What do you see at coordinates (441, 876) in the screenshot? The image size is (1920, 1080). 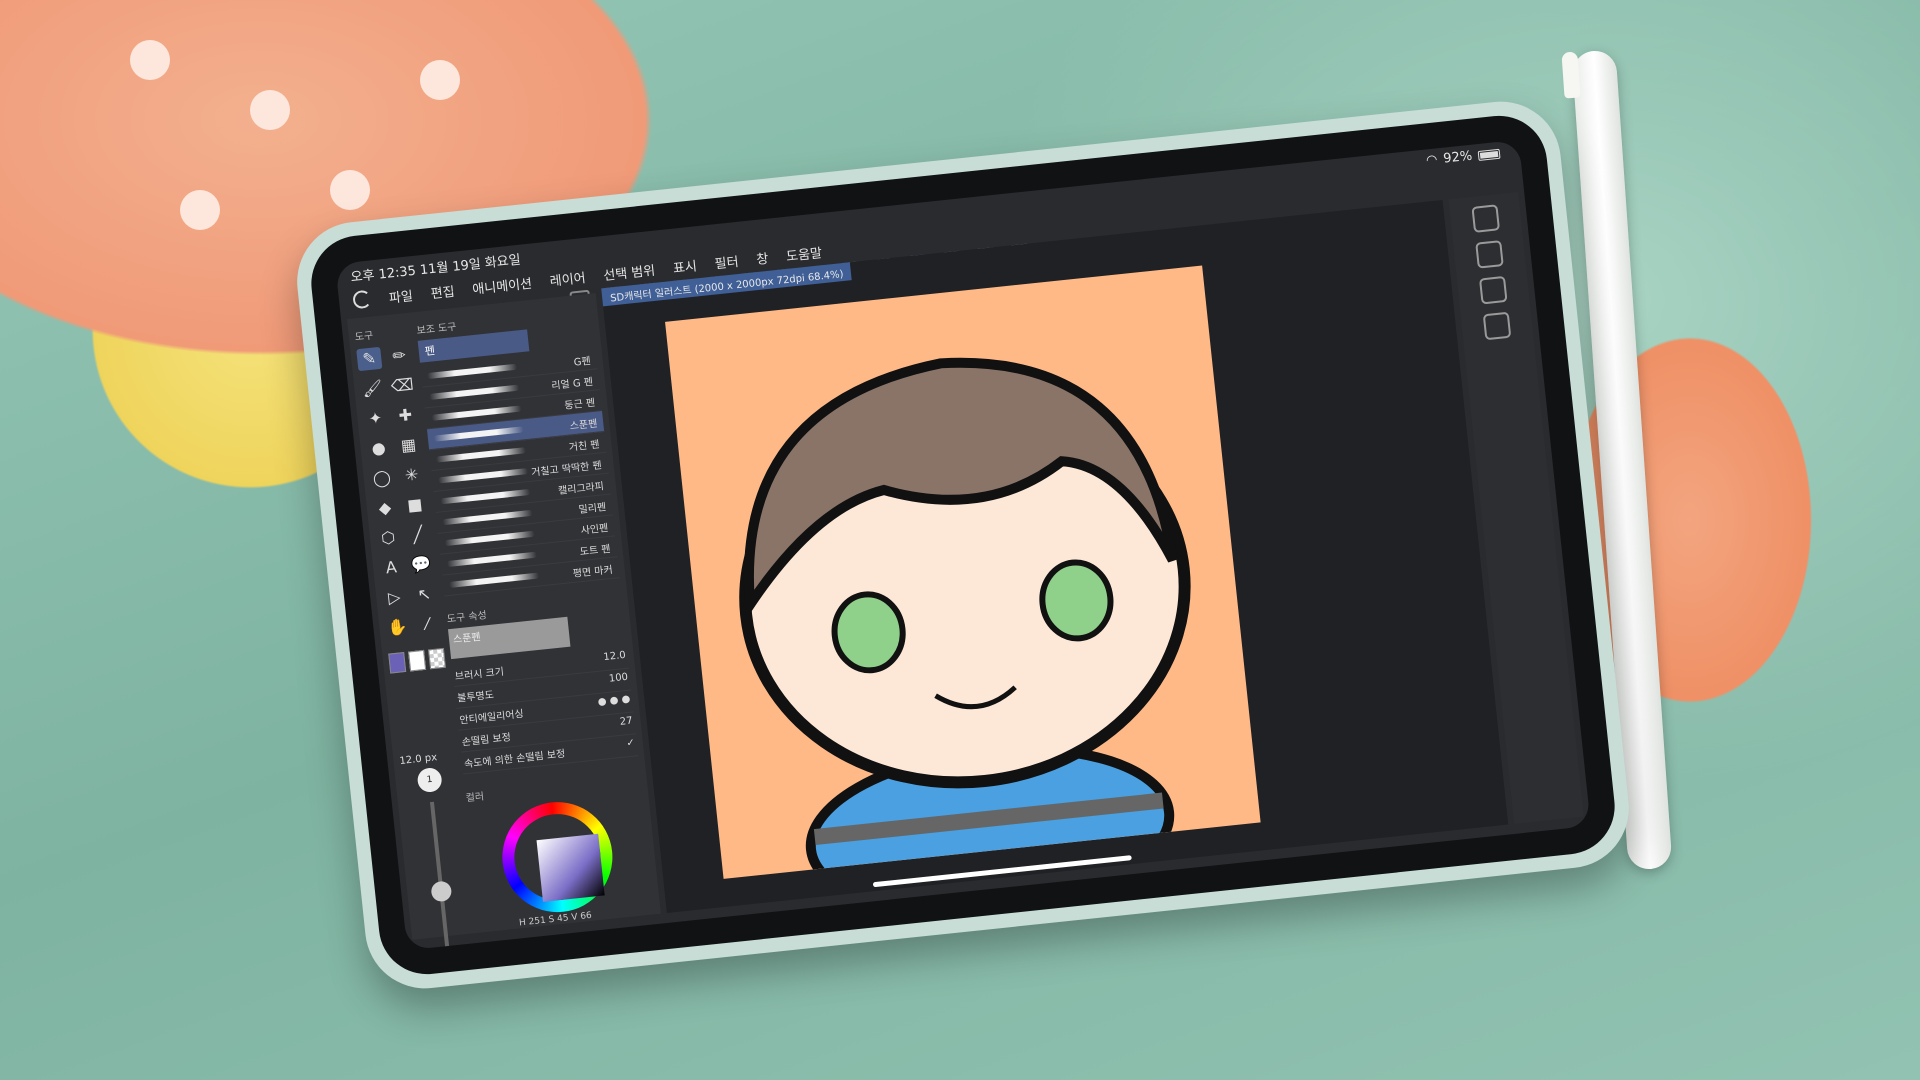 I see `brush-size-slider` at bounding box center [441, 876].